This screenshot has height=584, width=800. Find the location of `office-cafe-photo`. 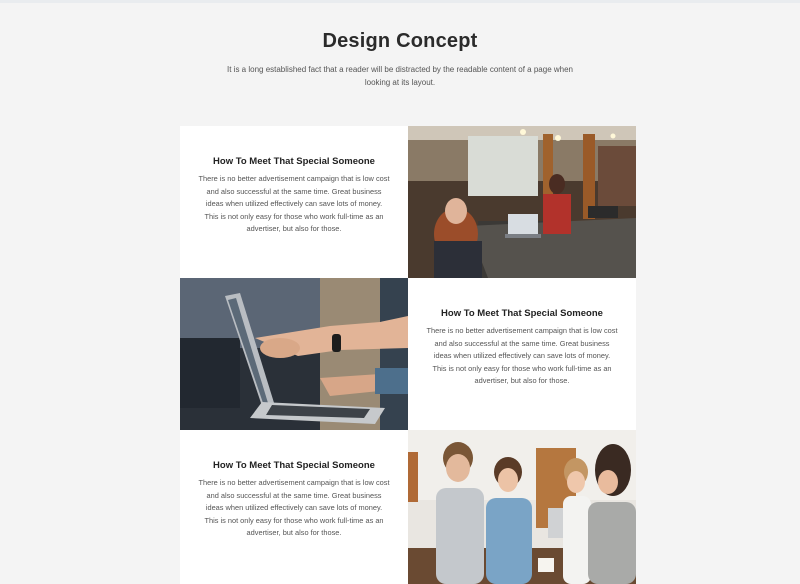

office-cafe-photo is located at coordinates (522, 202).